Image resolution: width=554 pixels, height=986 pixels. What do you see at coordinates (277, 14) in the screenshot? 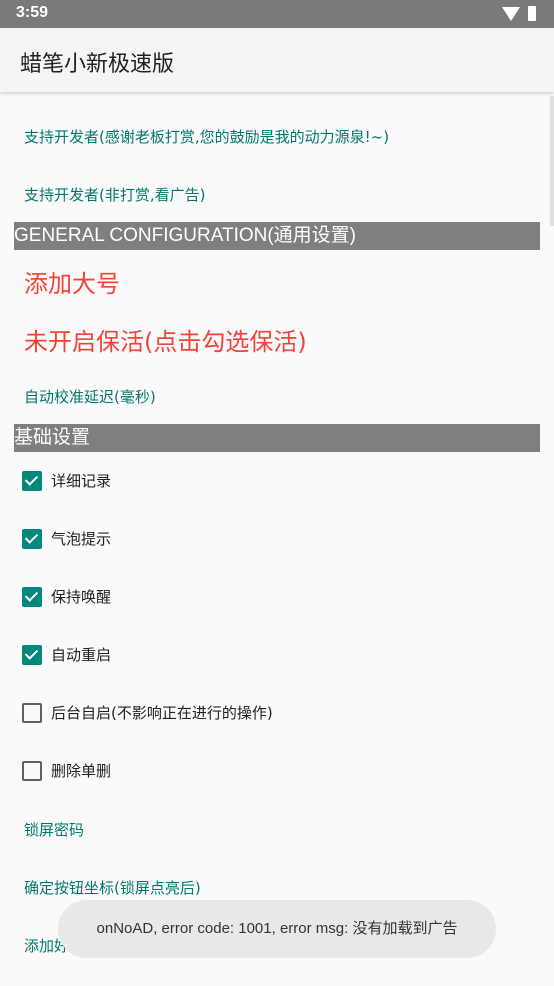
I see `status-bar: 3:59` at bounding box center [277, 14].